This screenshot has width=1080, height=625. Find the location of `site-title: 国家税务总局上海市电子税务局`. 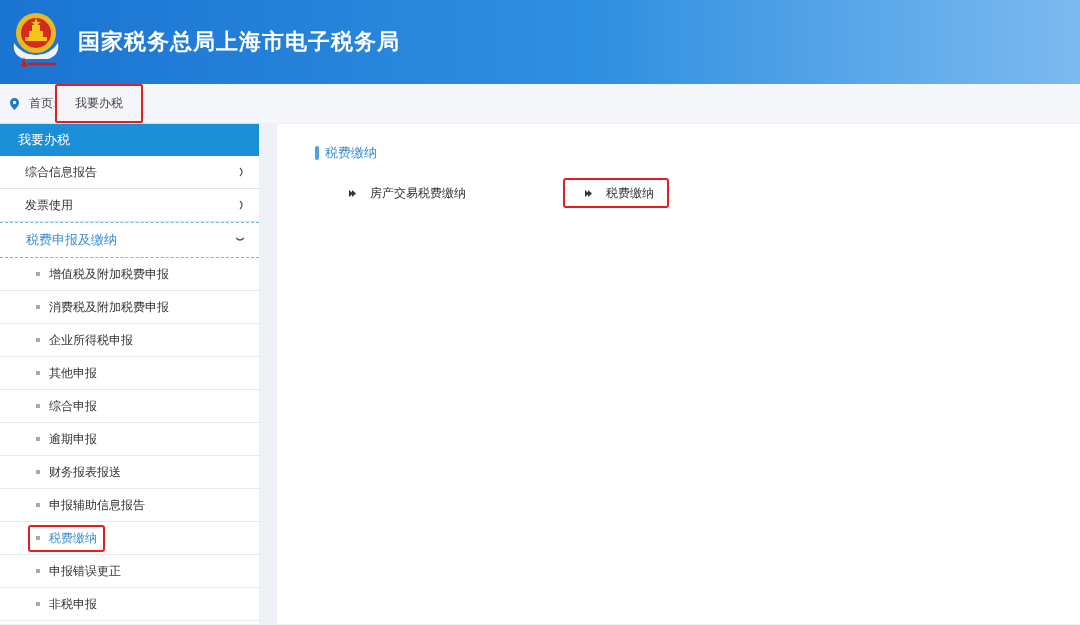

site-title: 国家税务总局上海市电子税务局 is located at coordinates (239, 42).